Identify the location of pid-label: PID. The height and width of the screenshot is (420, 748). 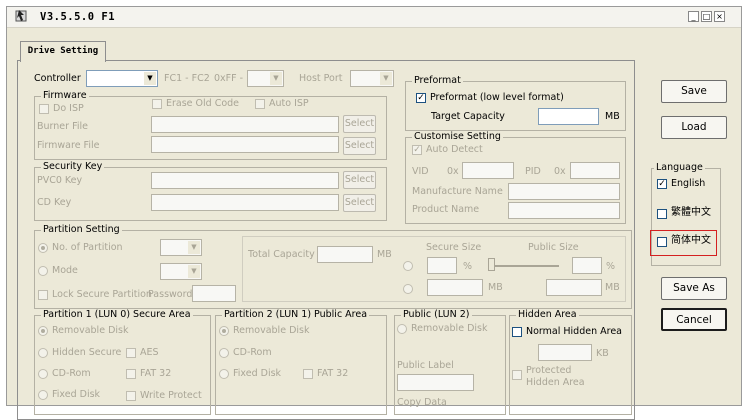
(533, 171).